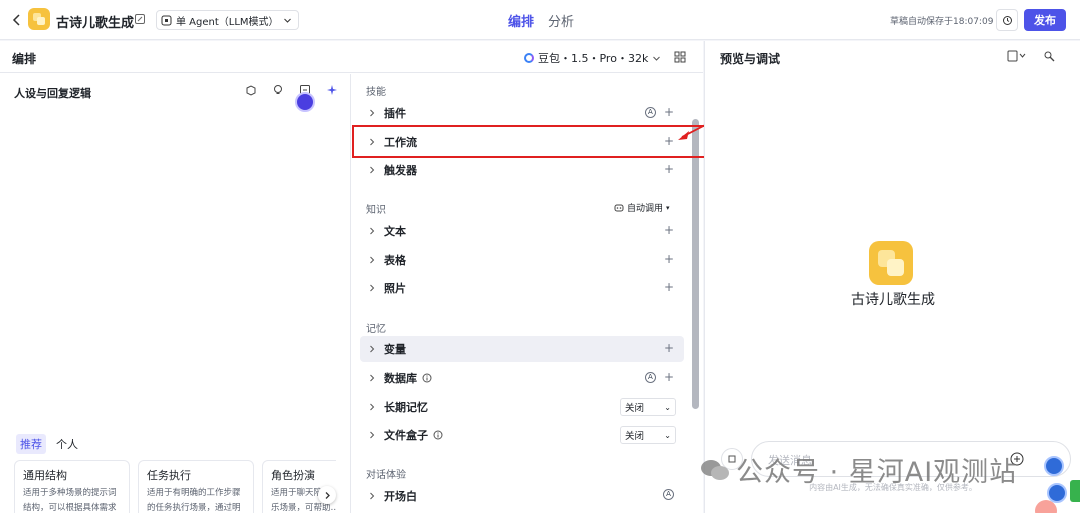  I want to click on template-card-title: 任务执行, so click(169, 475).